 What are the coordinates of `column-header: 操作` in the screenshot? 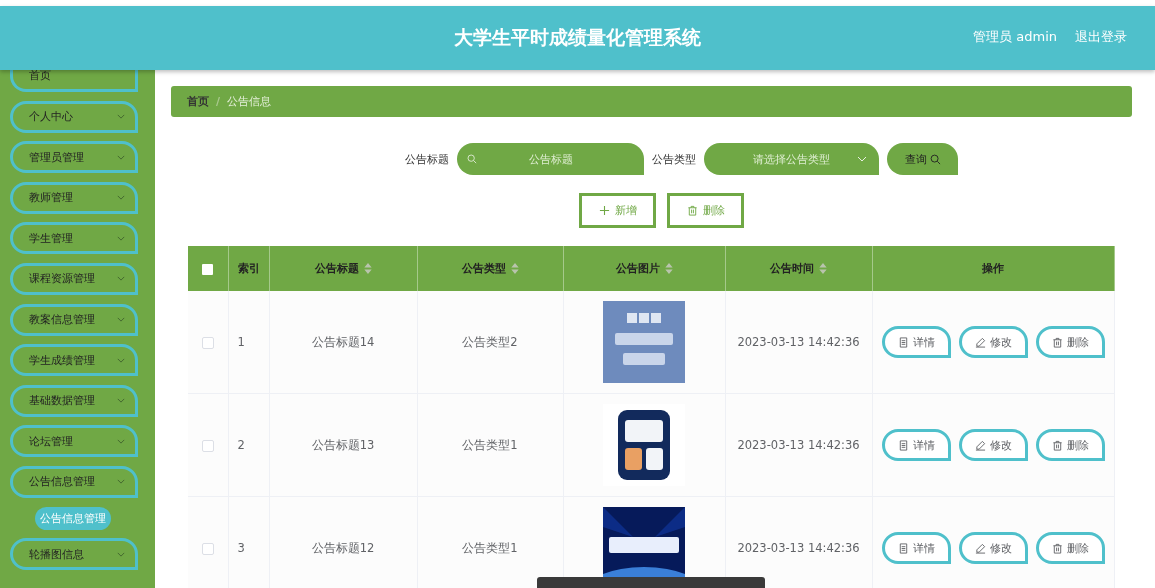 It's located at (993, 268).